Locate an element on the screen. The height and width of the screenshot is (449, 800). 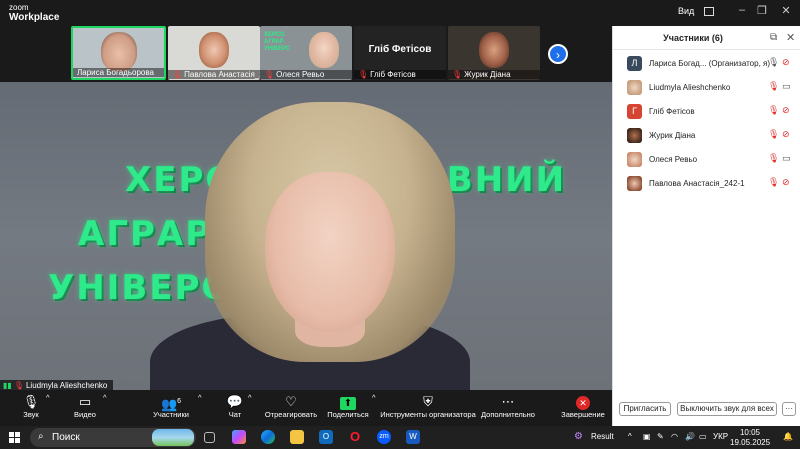
share-options-caret: ^ is located at coordinates (374, 397).